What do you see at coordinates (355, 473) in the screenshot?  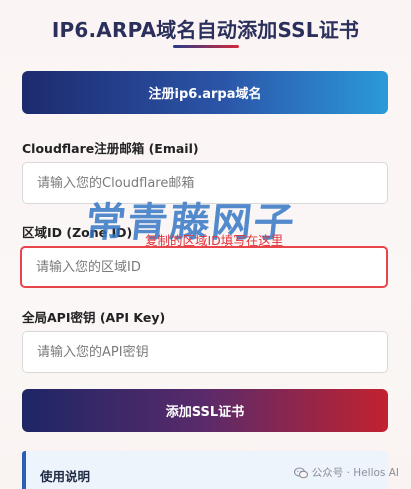 I see `footer-text: 公众号 · Hellos AI` at bounding box center [355, 473].